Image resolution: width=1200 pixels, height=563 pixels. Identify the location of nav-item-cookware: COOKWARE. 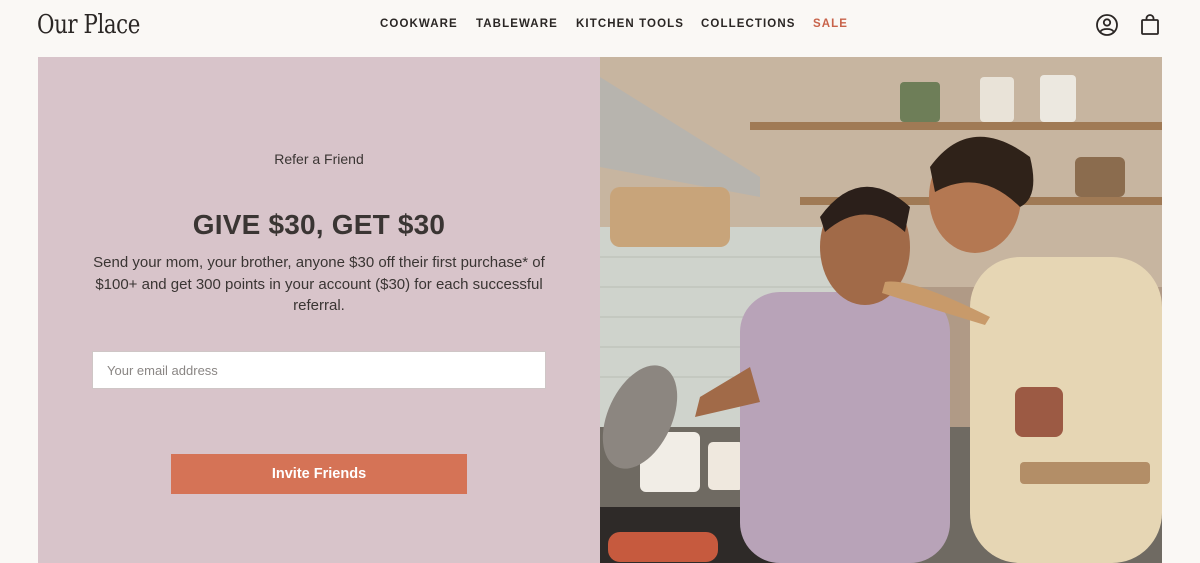
(419, 24).